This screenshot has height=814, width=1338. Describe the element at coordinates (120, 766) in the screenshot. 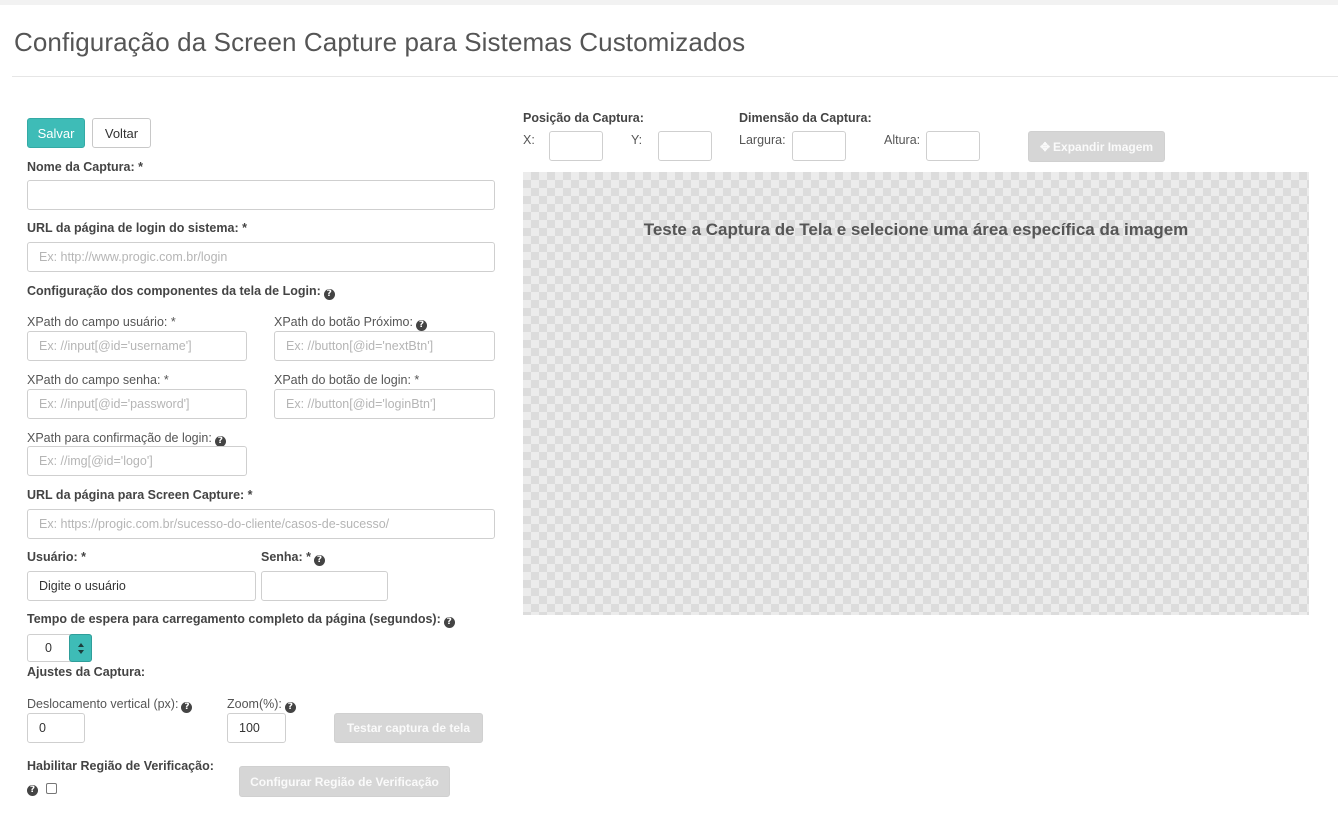

I see `verification-label: Habilitar Região de Verificação:` at that location.